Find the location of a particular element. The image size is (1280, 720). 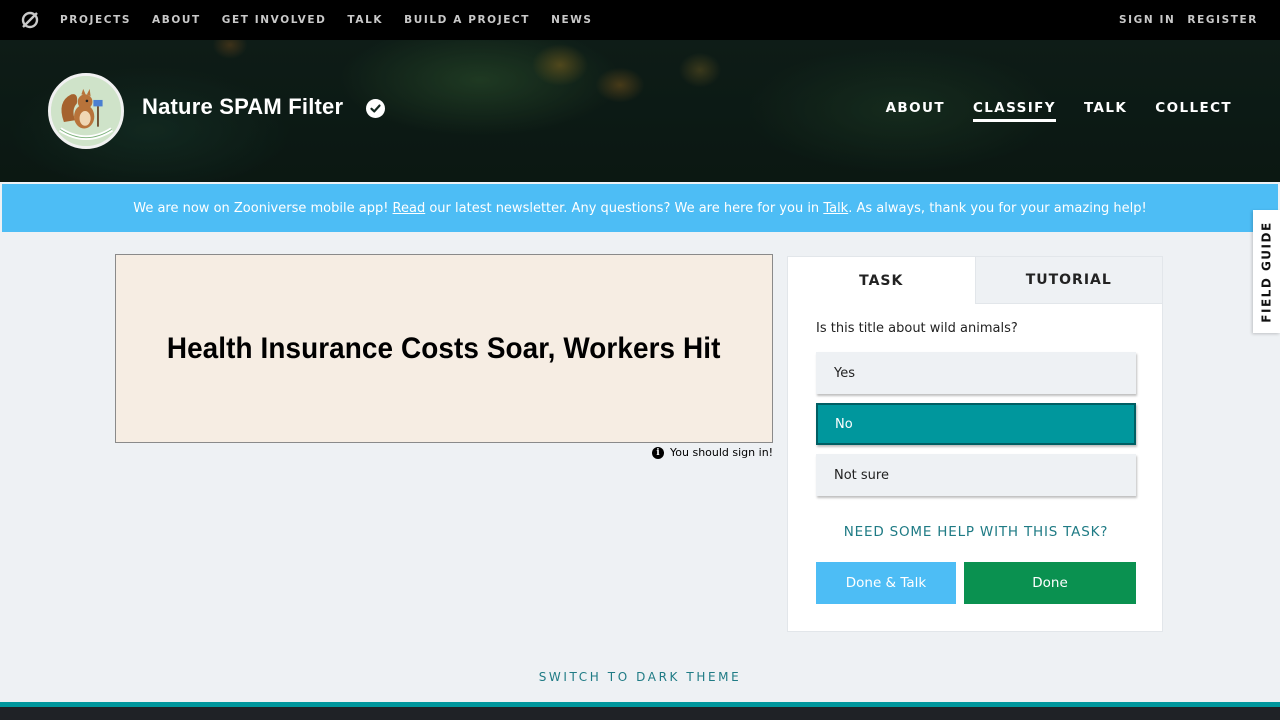

announcement-text-1: We are now on Zooniverse mobile app! is located at coordinates (263, 208).